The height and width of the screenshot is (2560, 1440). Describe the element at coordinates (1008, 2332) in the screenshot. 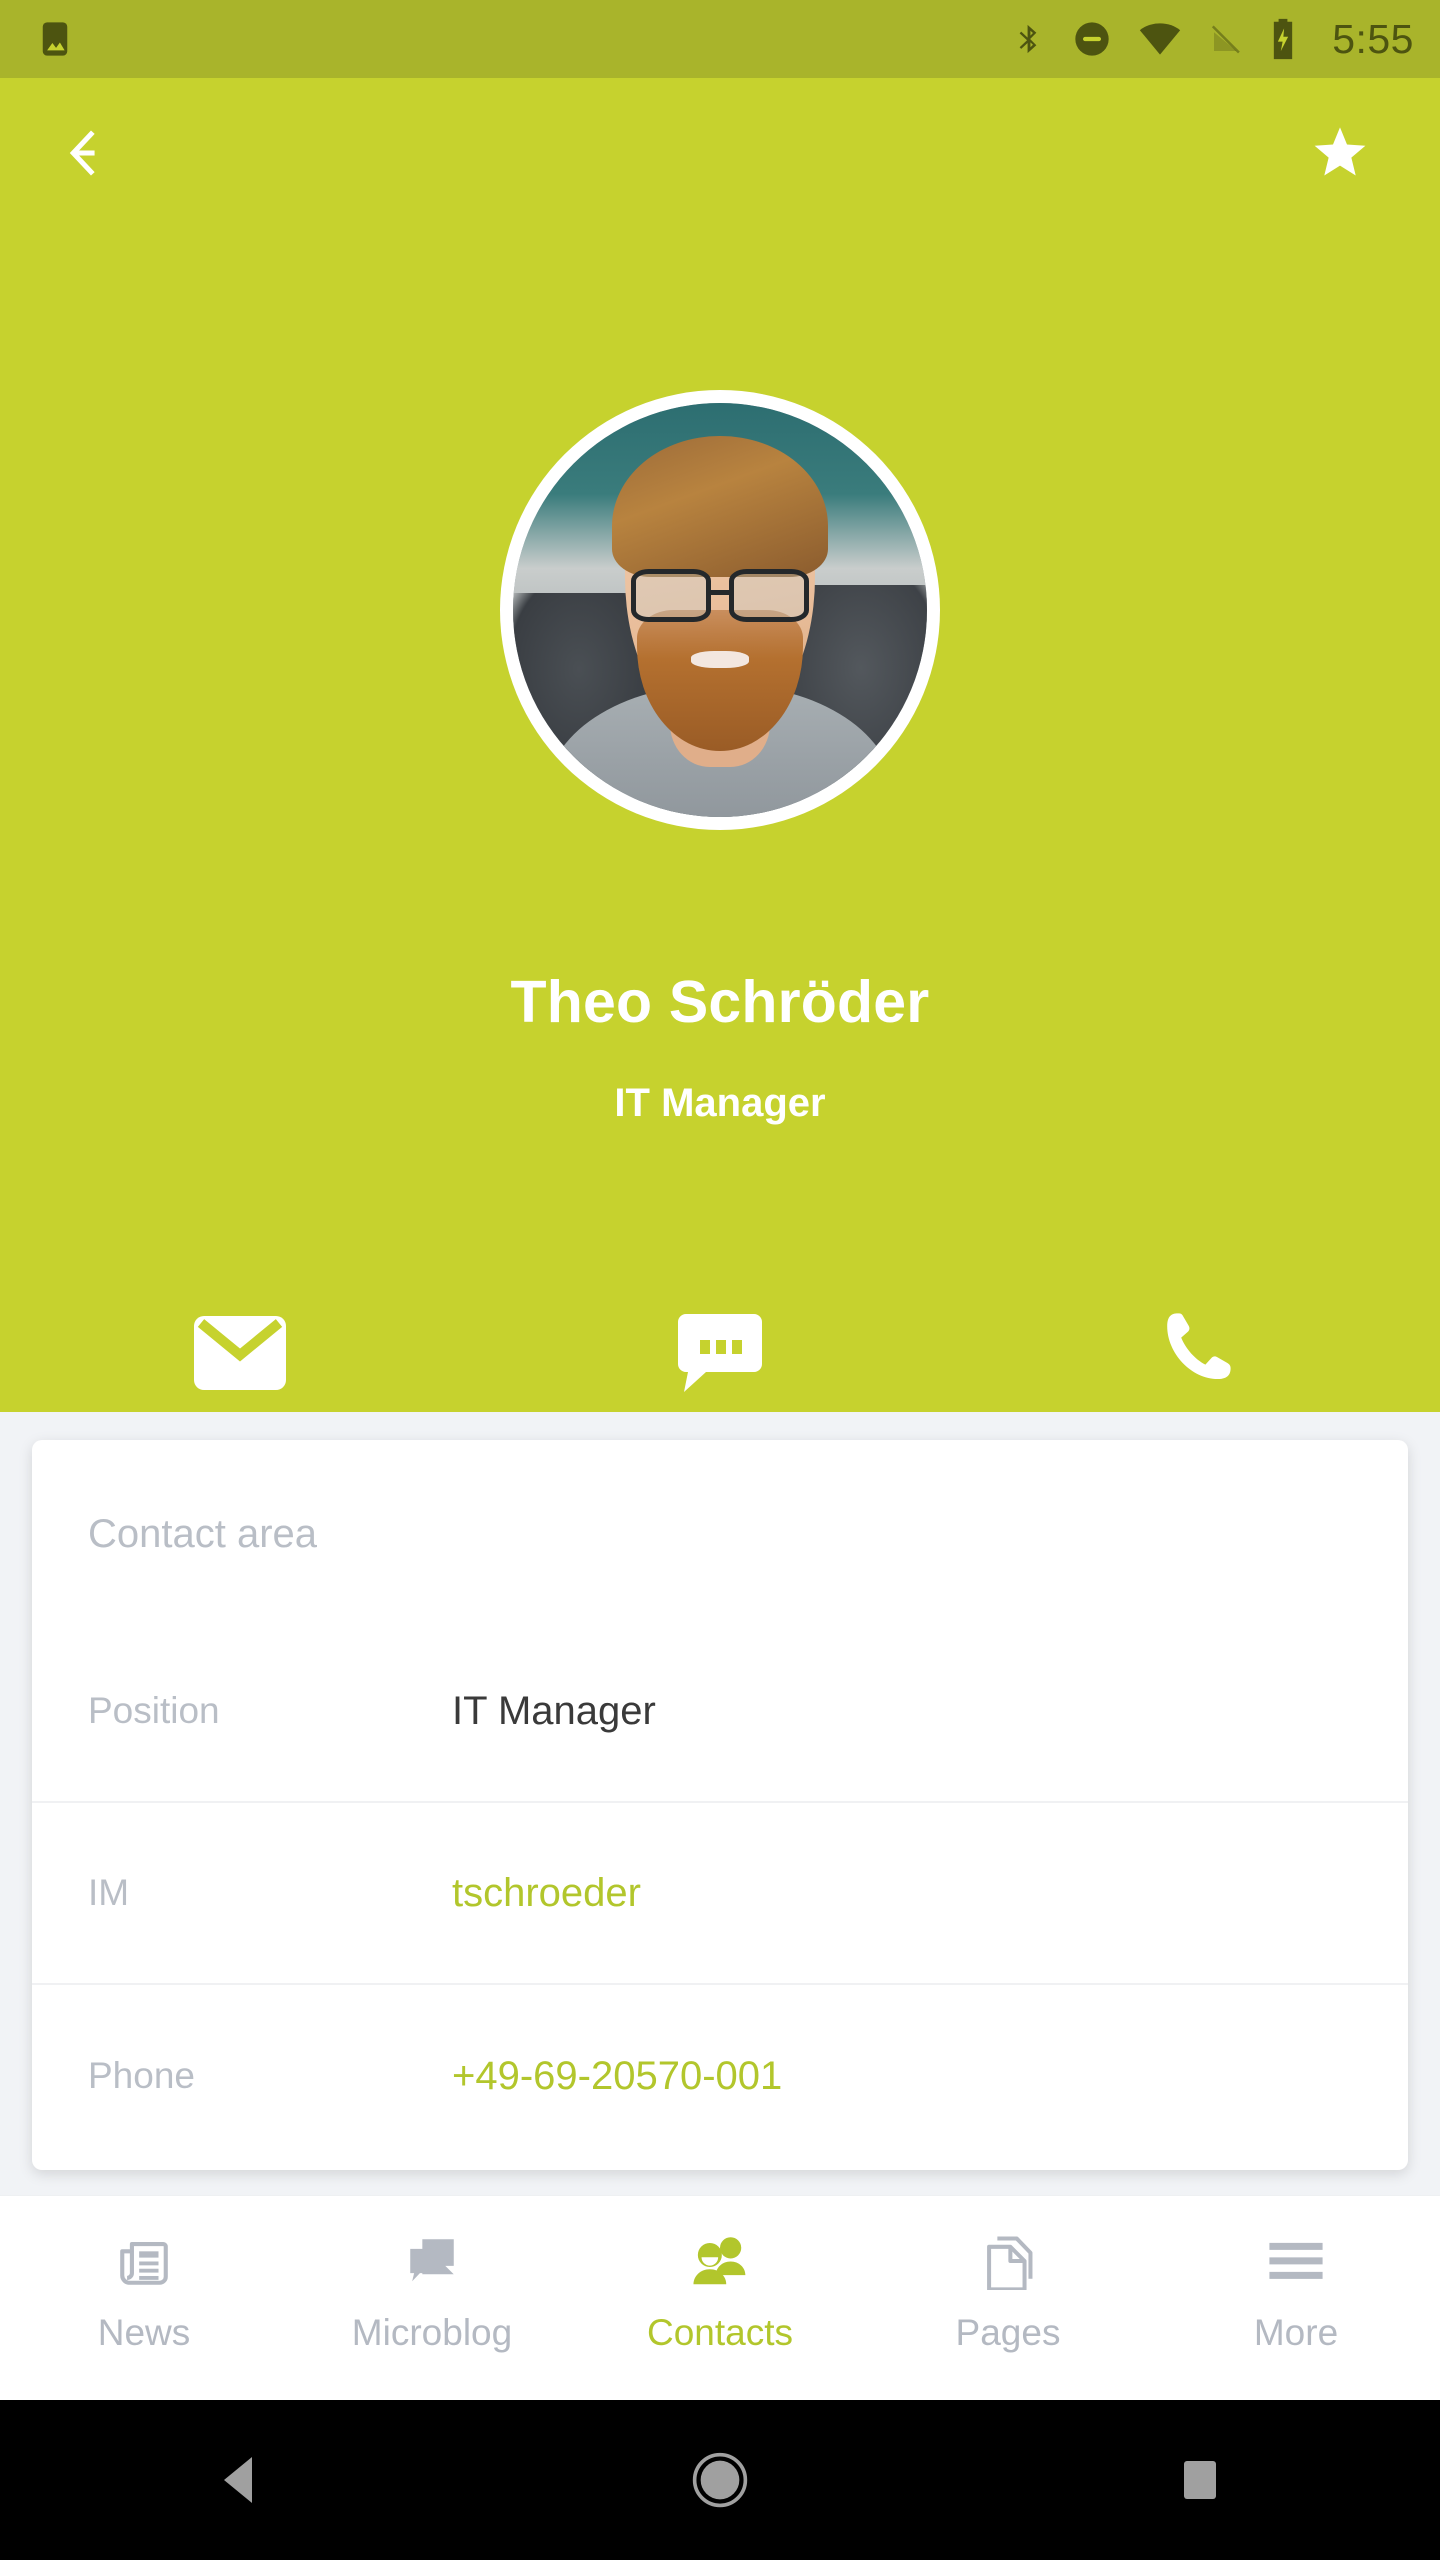

I see `tab-label-pages: Pages` at that location.